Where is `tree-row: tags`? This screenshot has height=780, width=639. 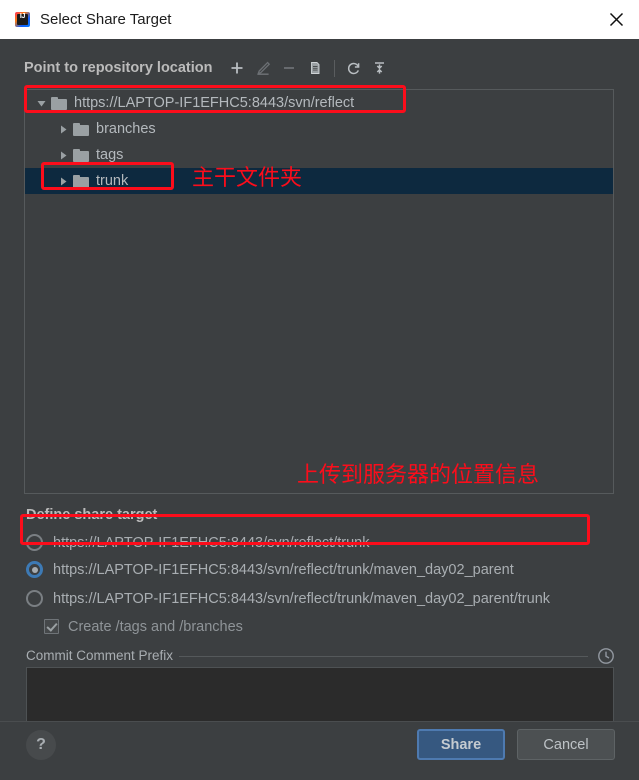 tree-row: tags is located at coordinates (319, 155).